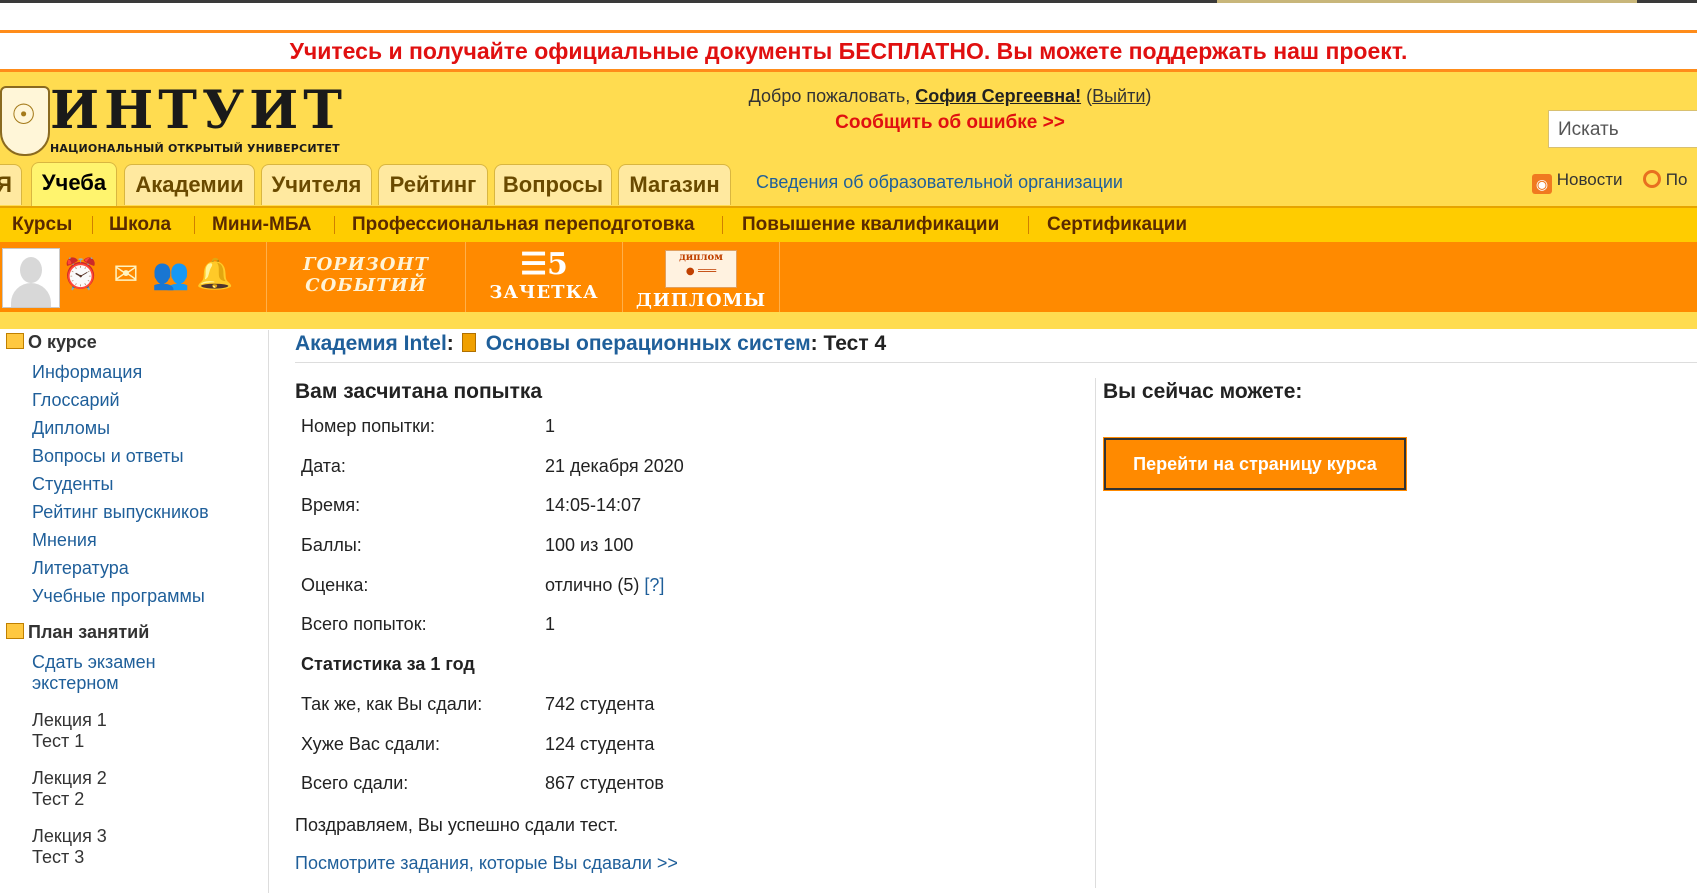  What do you see at coordinates (368, 426) in the screenshot?
I see `result-label: Номер попытки:` at bounding box center [368, 426].